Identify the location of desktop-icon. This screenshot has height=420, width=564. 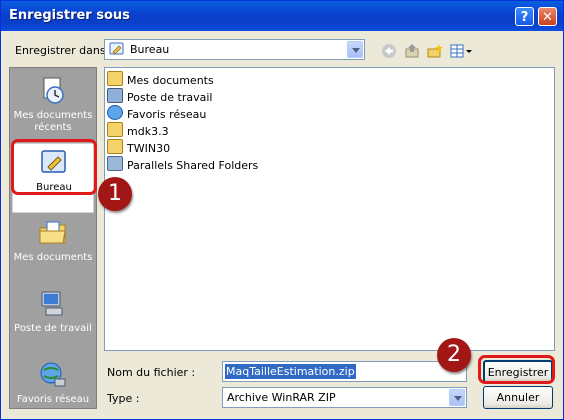
(116, 48).